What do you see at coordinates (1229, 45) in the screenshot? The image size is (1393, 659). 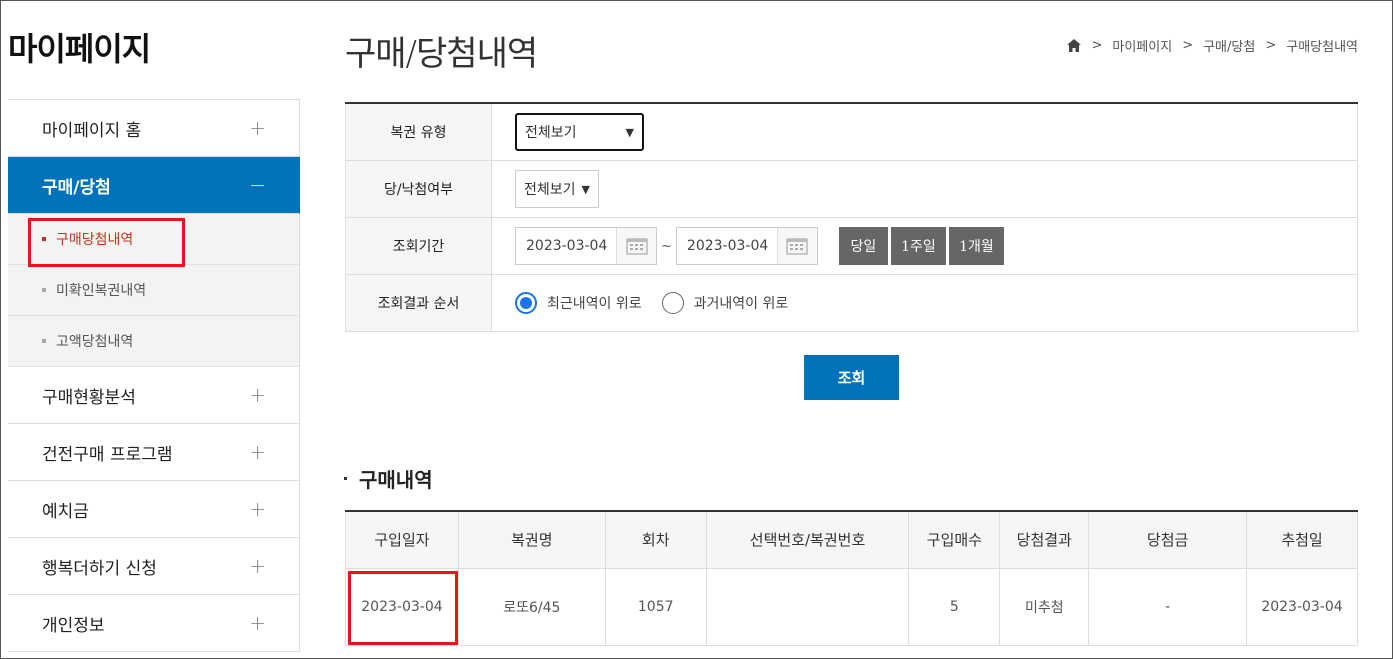 I see `breadcrumb-link: 구매/당첨` at bounding box center [1229, 45].